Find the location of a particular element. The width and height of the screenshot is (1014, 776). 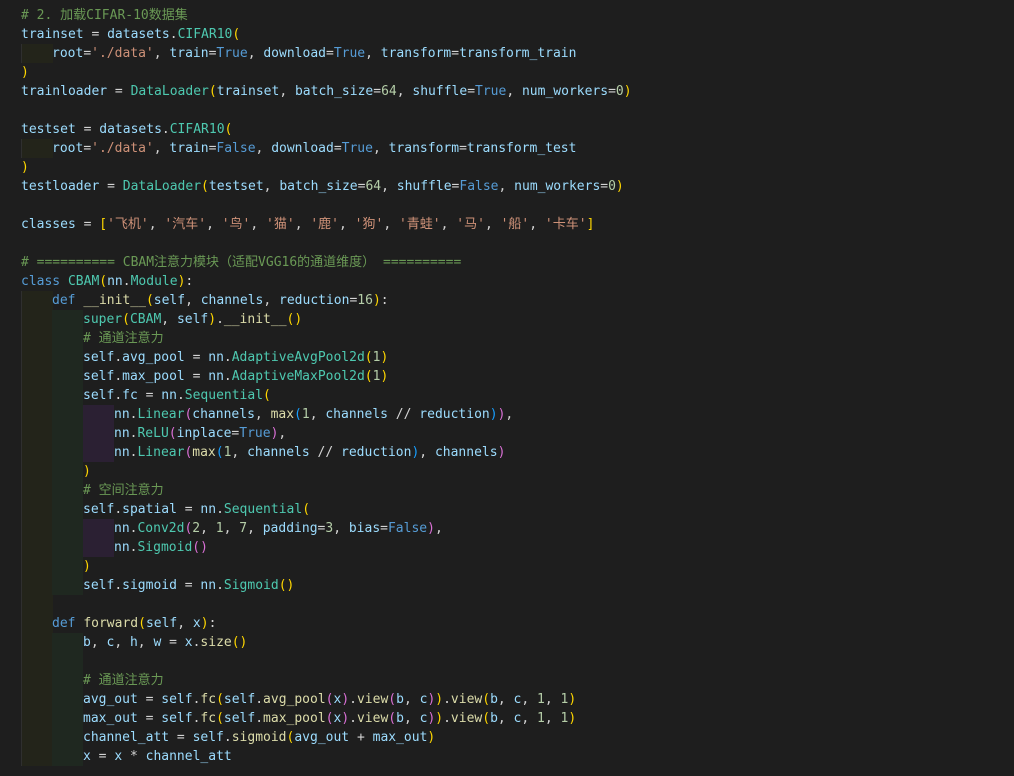

code-line: b, c, h, w = x.size() is located at coordinates (507, 642).